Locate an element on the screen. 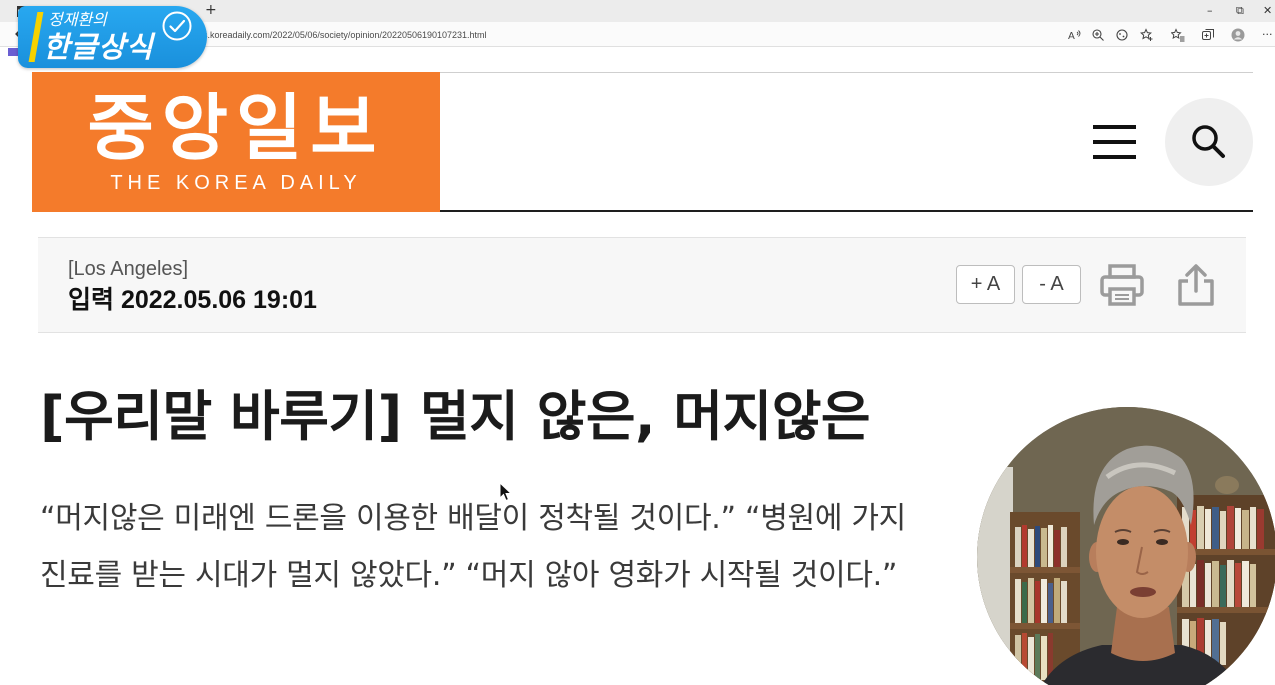 The image size is (1275, 685). presenter-webcam is located at coordinates (1126, 546).